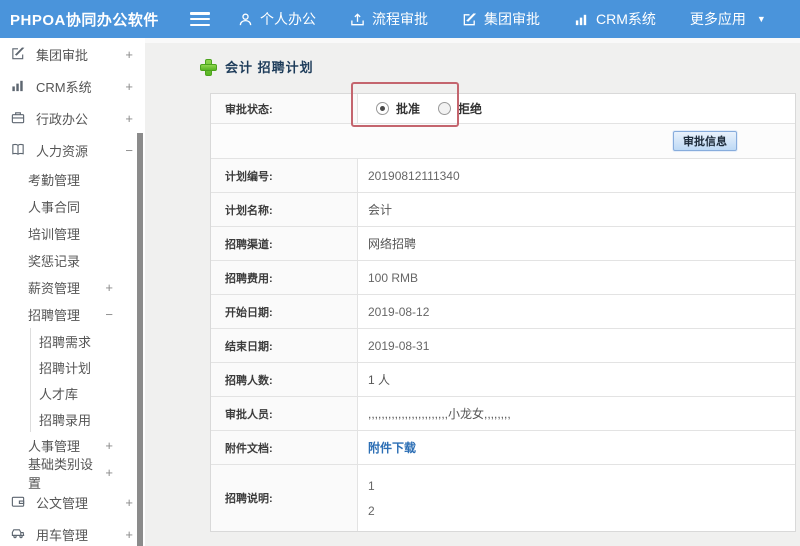 The height and width of the screenshot is (546, 800). What do you see at coordinates (357, 19) in the screenshot?
I see `upload-icon` at bounding box center [357, 19].